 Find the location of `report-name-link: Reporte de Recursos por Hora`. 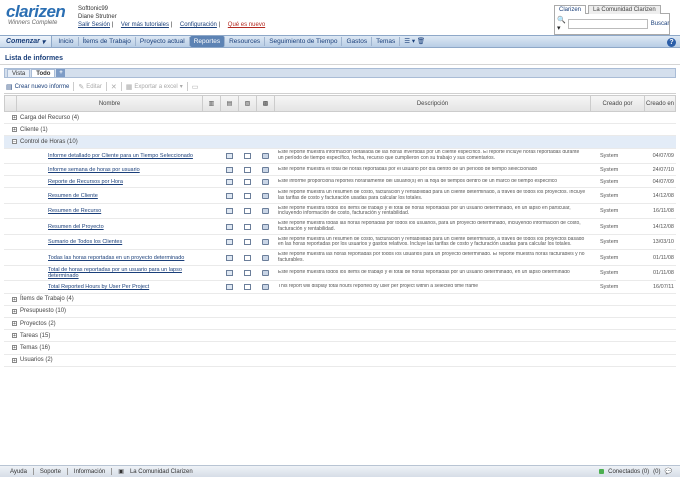

report-name-link: Reporte de Recursos por Hora is located at coordinates (85, 182).